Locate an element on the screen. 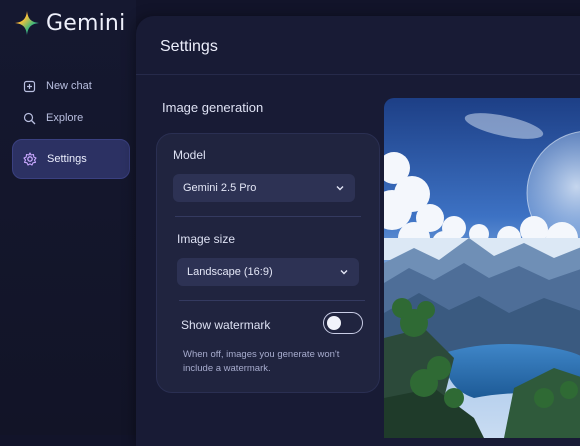  model-label: Model is located at coordinates (189, 155).